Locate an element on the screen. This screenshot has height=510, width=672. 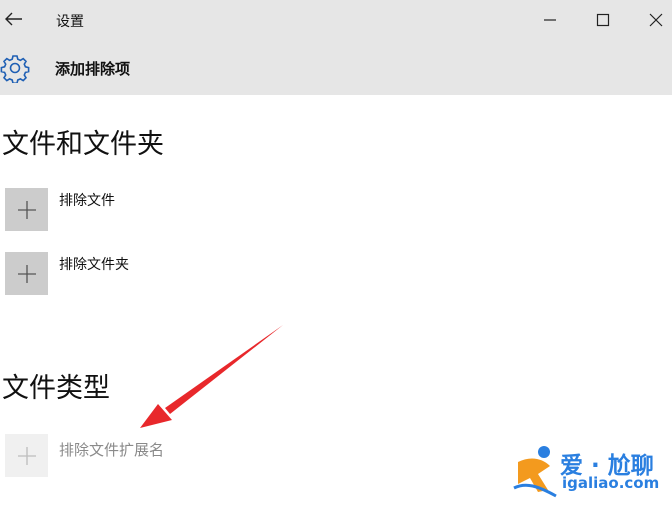
exclude-file-label: 排除文件 is located at coordinates (87, 201).